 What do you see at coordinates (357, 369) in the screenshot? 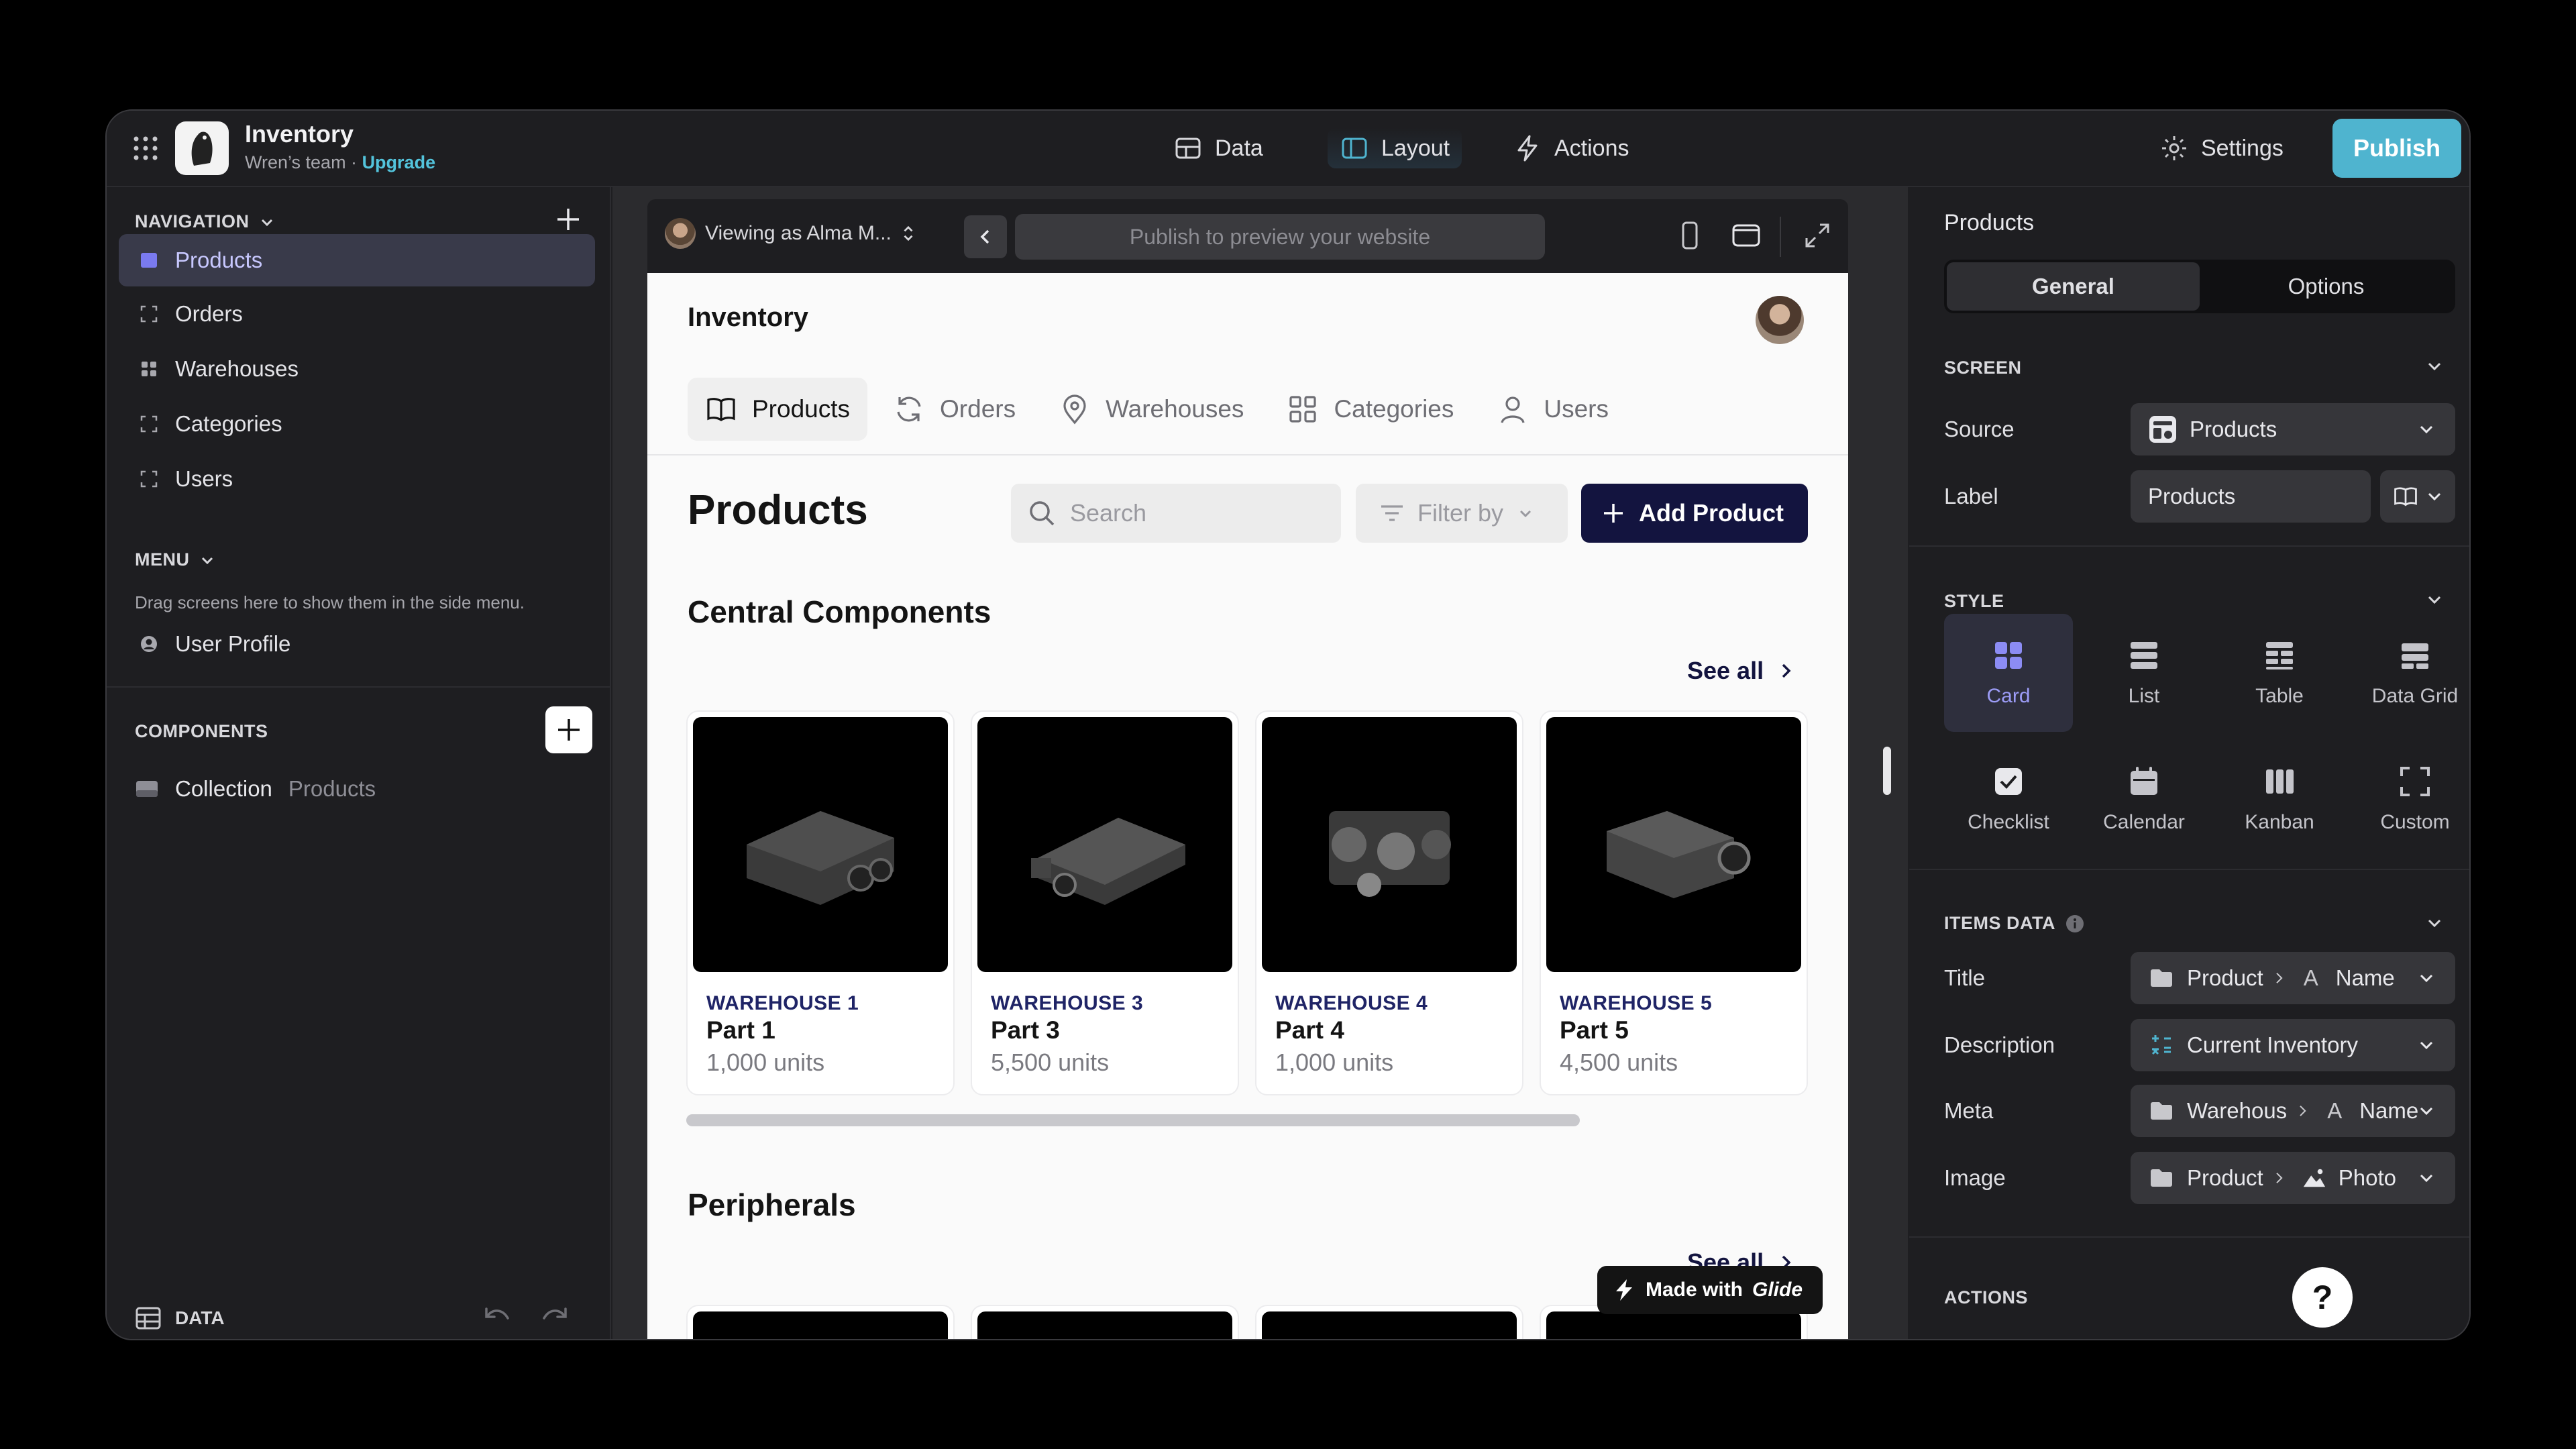
I see `sidebar-item-warehouses: Warehouses` at bounding box center [357, 369].